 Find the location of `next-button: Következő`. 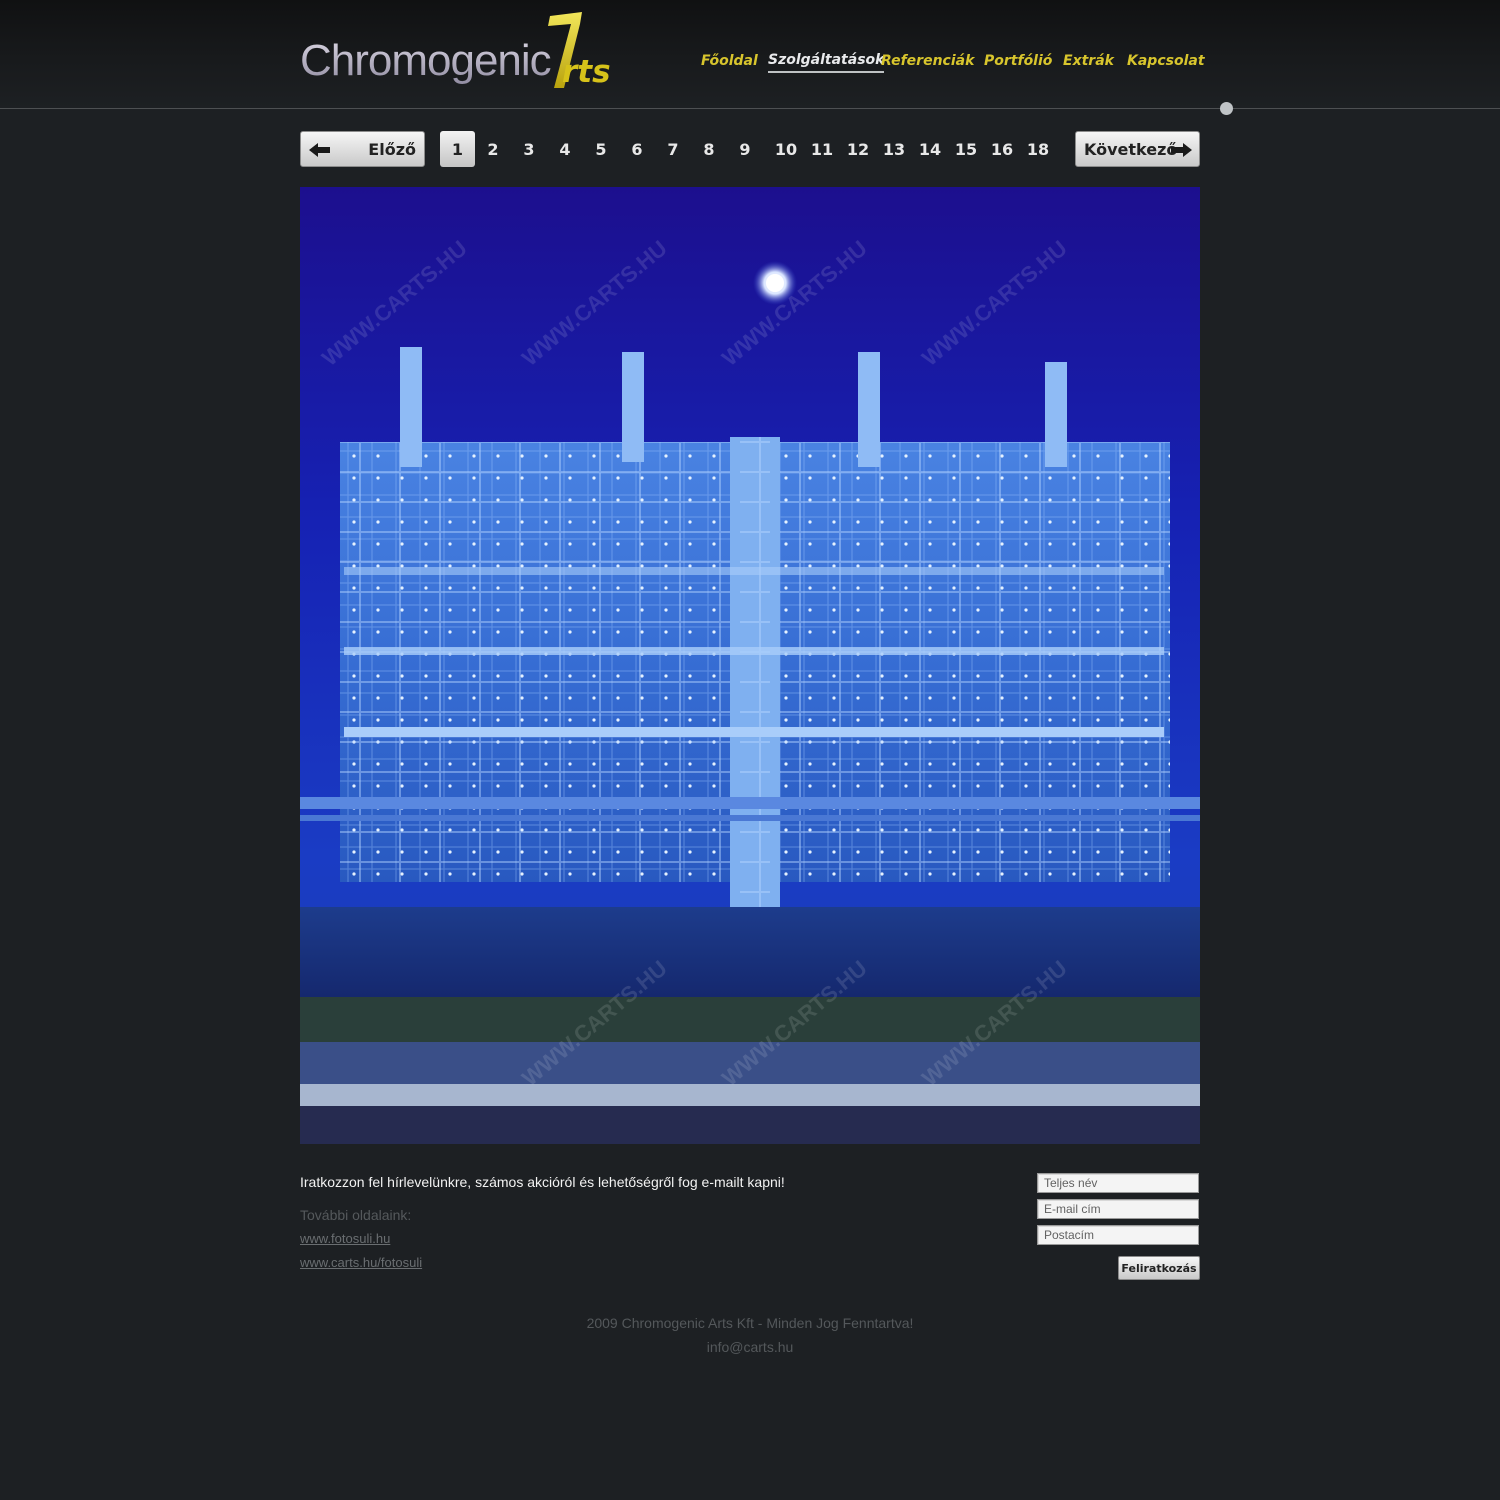

next-button: Következő is located at coordinates (1137, 149).